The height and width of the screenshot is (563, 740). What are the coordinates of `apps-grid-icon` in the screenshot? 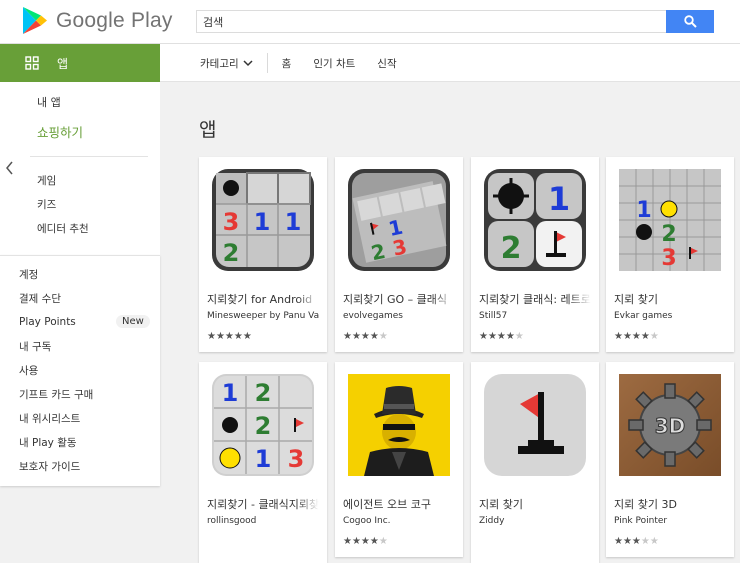 It's located at (32, 63).